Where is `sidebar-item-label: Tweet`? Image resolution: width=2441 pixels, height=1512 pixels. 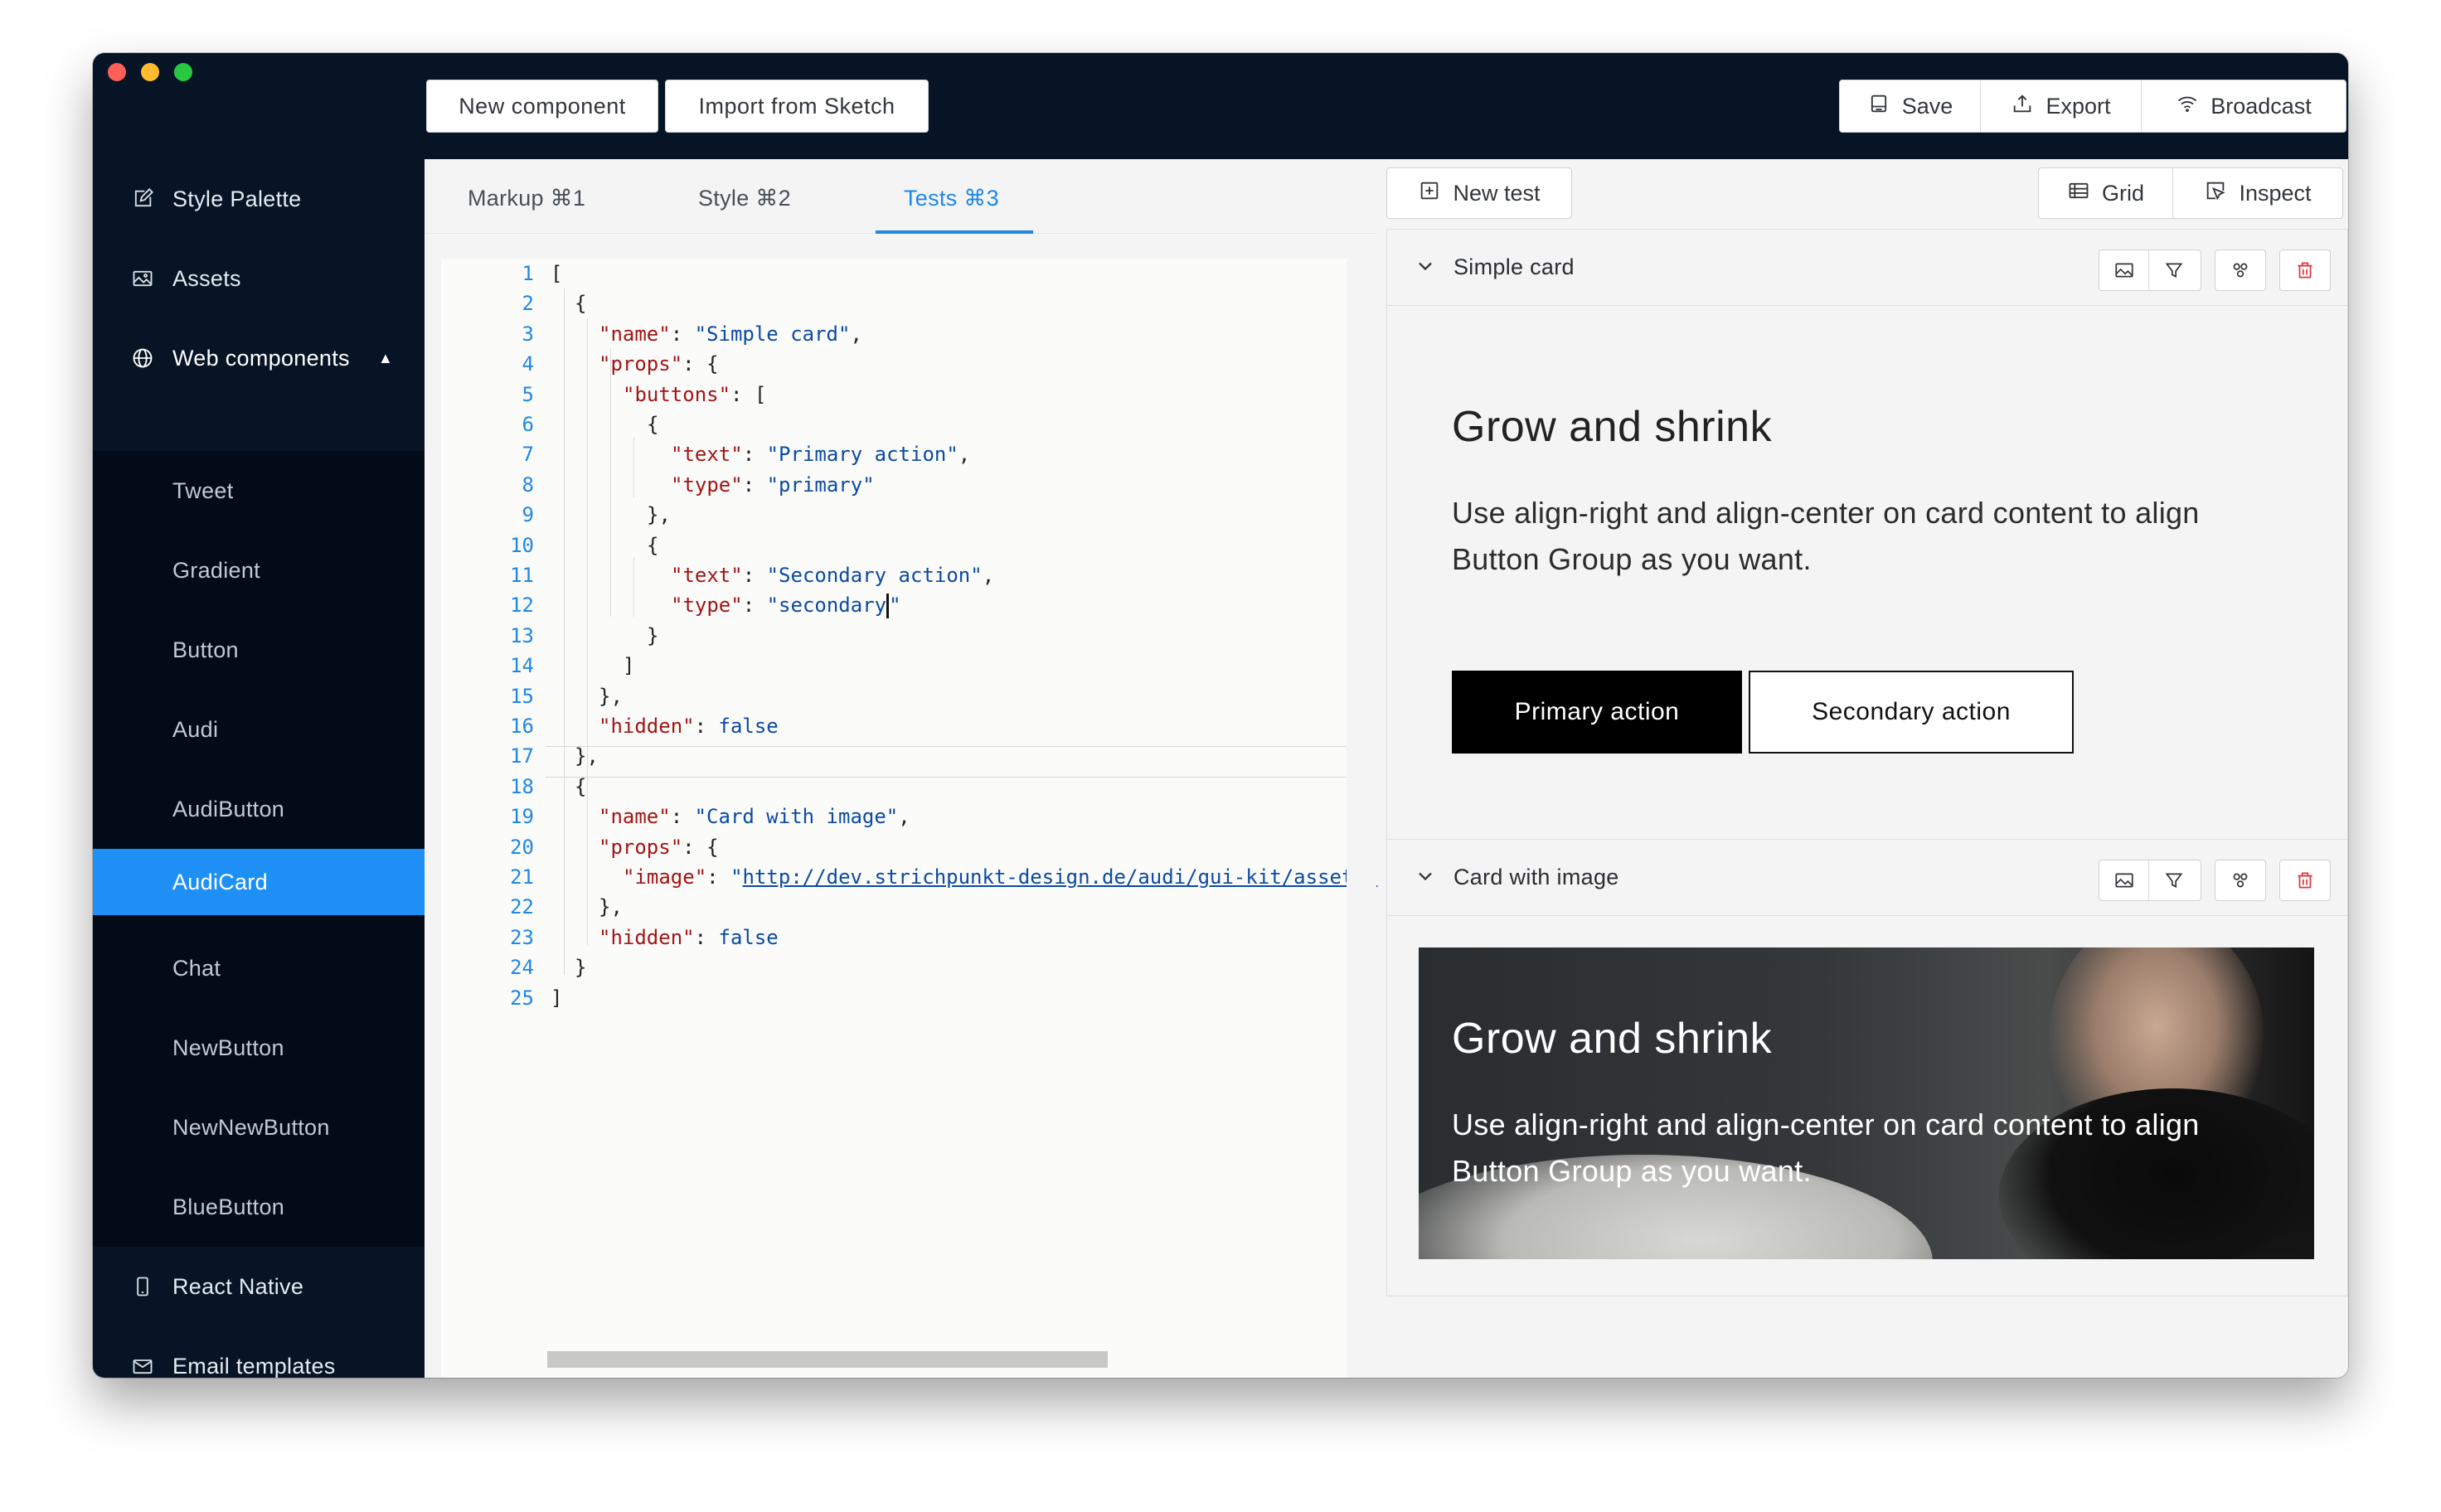
sidebar-item-label: Tweet is located at coordinates (203, 490).